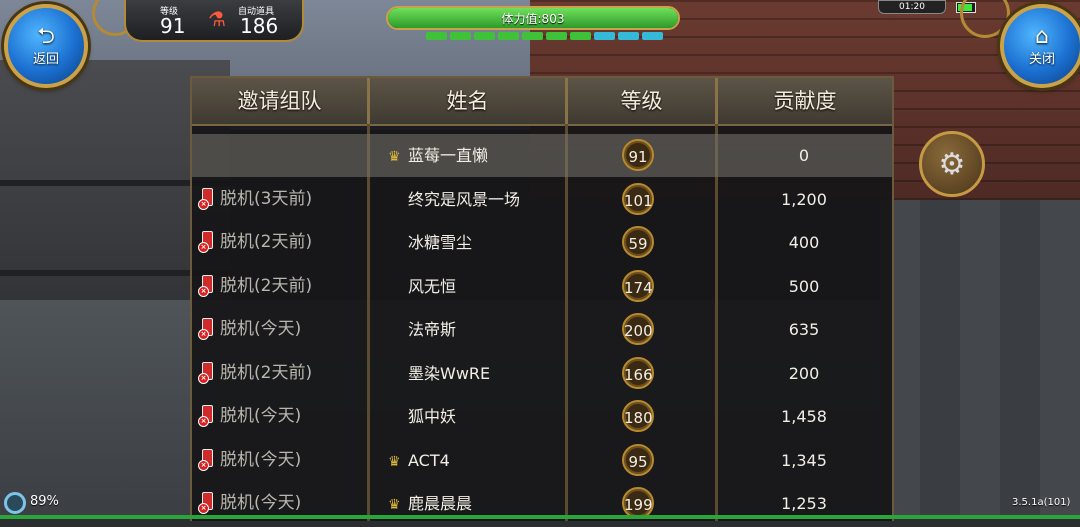  What do you see at coordinates (432, 416) in the screenshot?
I see `member-name-text: 狐中妖` at bounding box center [432, 416].